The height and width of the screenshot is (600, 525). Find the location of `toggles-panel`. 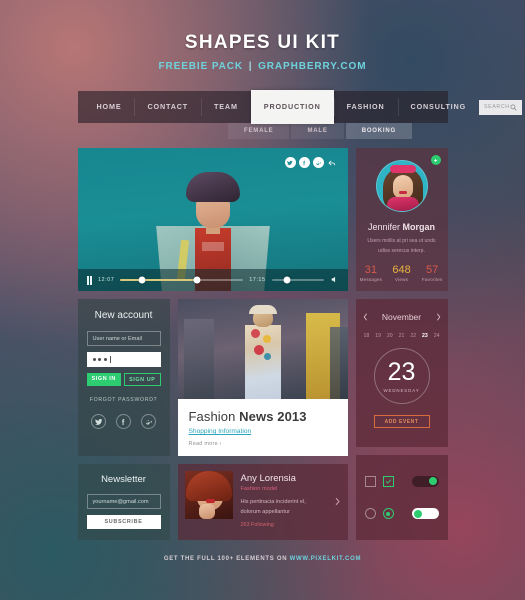

toggles-panel is located at coordinates (401, 497).